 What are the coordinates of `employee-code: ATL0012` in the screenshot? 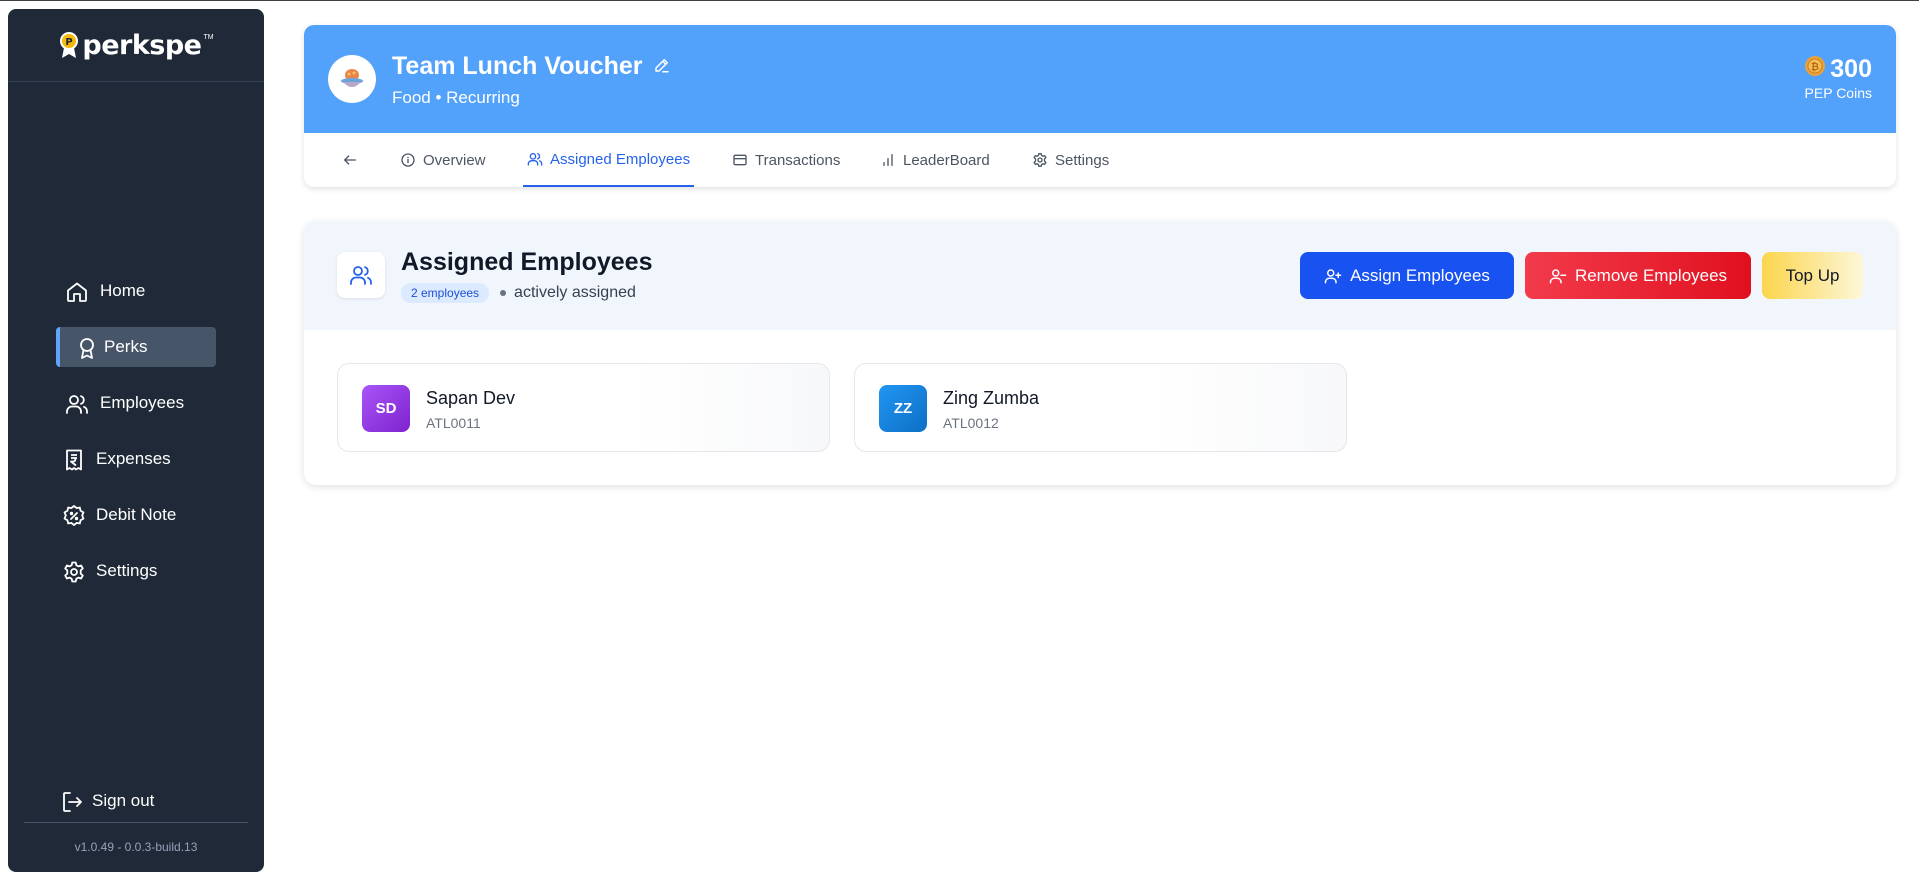 It's located at (971, 423).